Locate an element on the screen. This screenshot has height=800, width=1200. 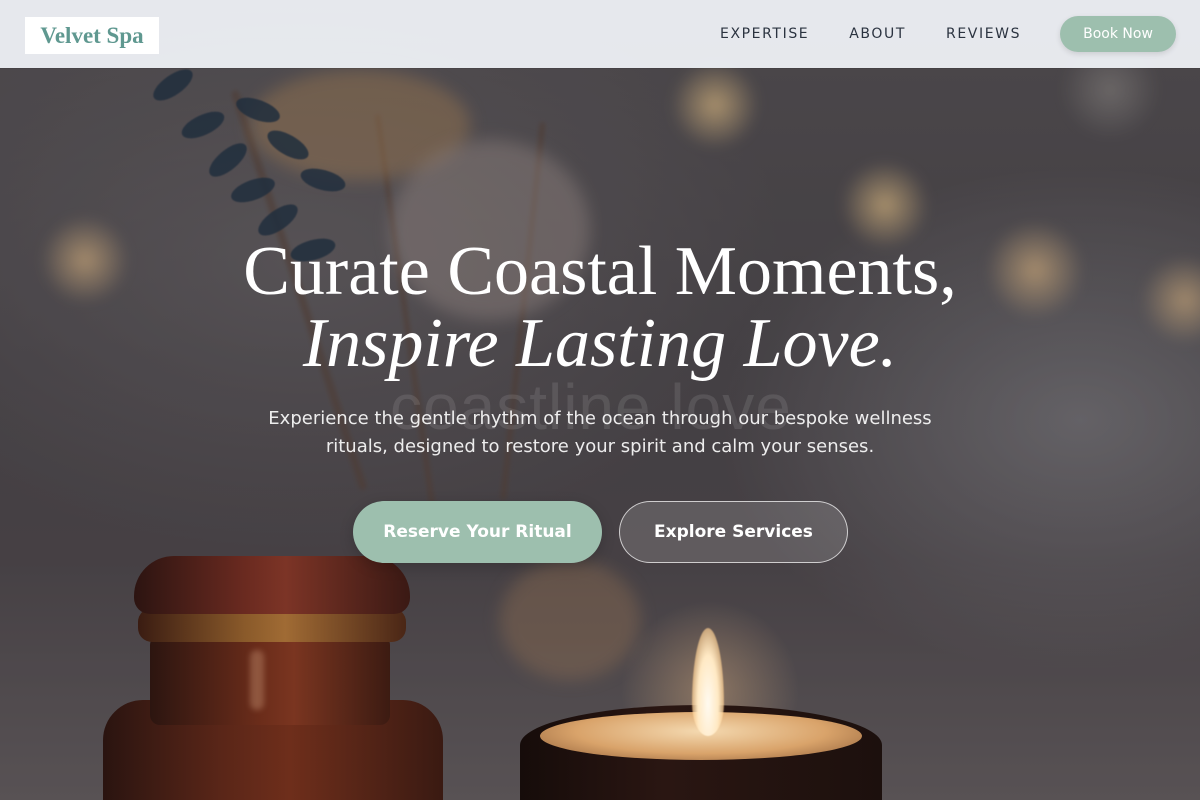
brand-logo: Velvet Spa is located at coordinates (92, 35).